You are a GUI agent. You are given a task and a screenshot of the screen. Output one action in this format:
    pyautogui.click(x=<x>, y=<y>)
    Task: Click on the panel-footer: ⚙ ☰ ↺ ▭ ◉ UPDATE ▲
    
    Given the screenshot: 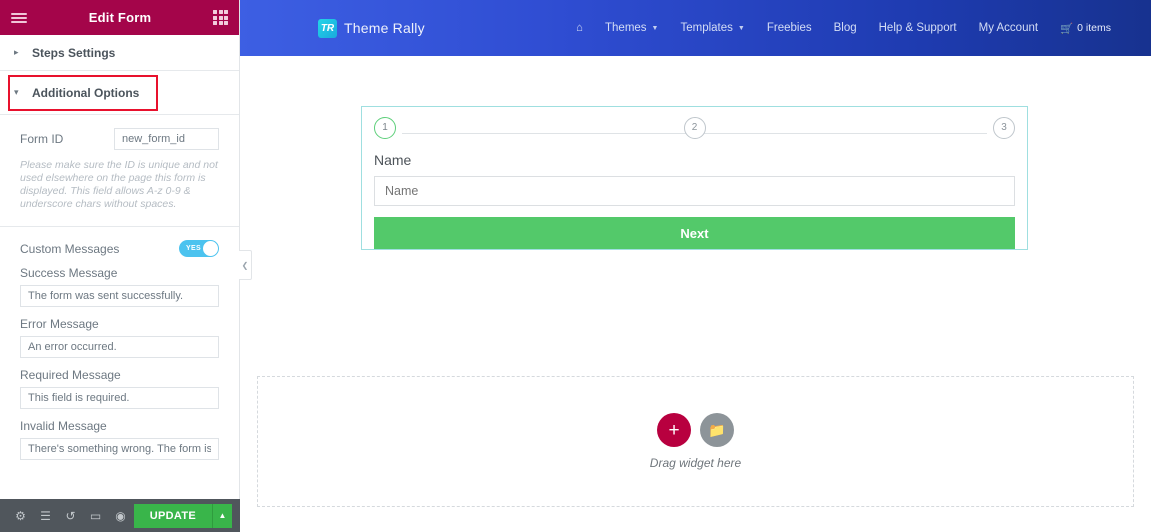 What is the action you would take?
    pyautogui.click(x=120, y=515)
    